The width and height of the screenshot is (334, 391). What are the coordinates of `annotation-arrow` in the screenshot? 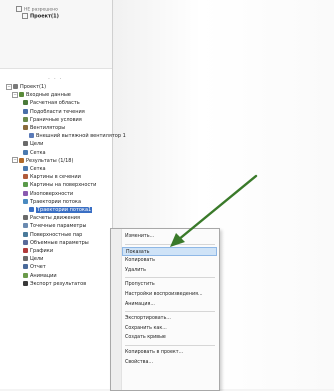 It's located at (214, 210).